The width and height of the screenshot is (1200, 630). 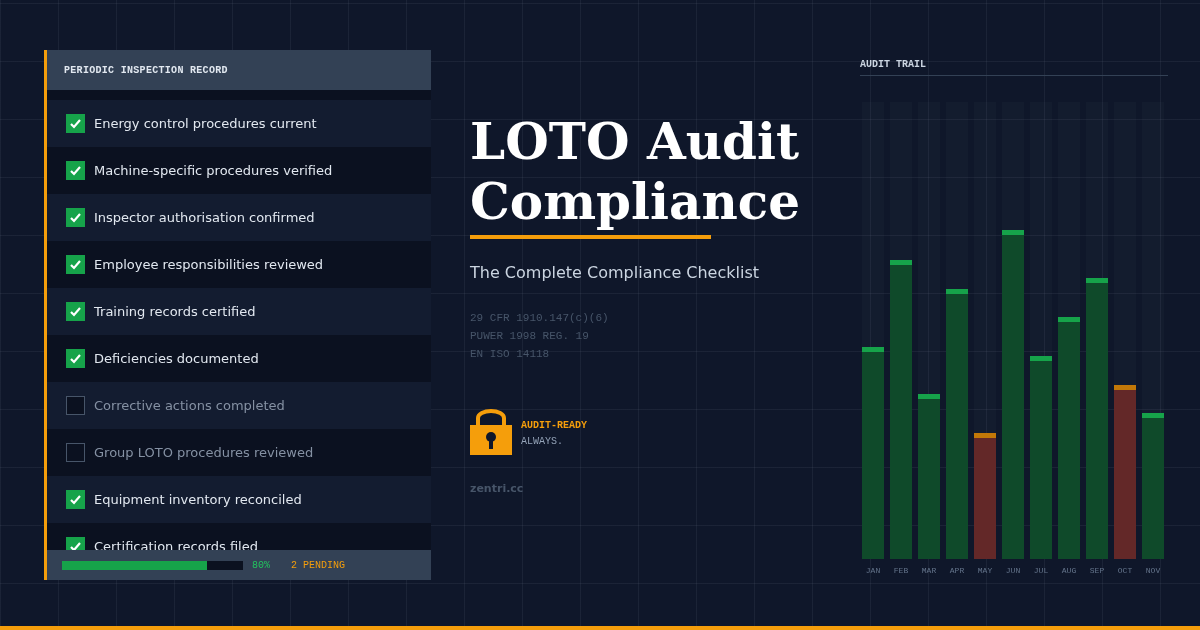 What do you see at coordinates (204, 217) in the screenshot?
I see `checklist-item-label: Inspector authorisation confirmed` at bounding box center [204, 217].